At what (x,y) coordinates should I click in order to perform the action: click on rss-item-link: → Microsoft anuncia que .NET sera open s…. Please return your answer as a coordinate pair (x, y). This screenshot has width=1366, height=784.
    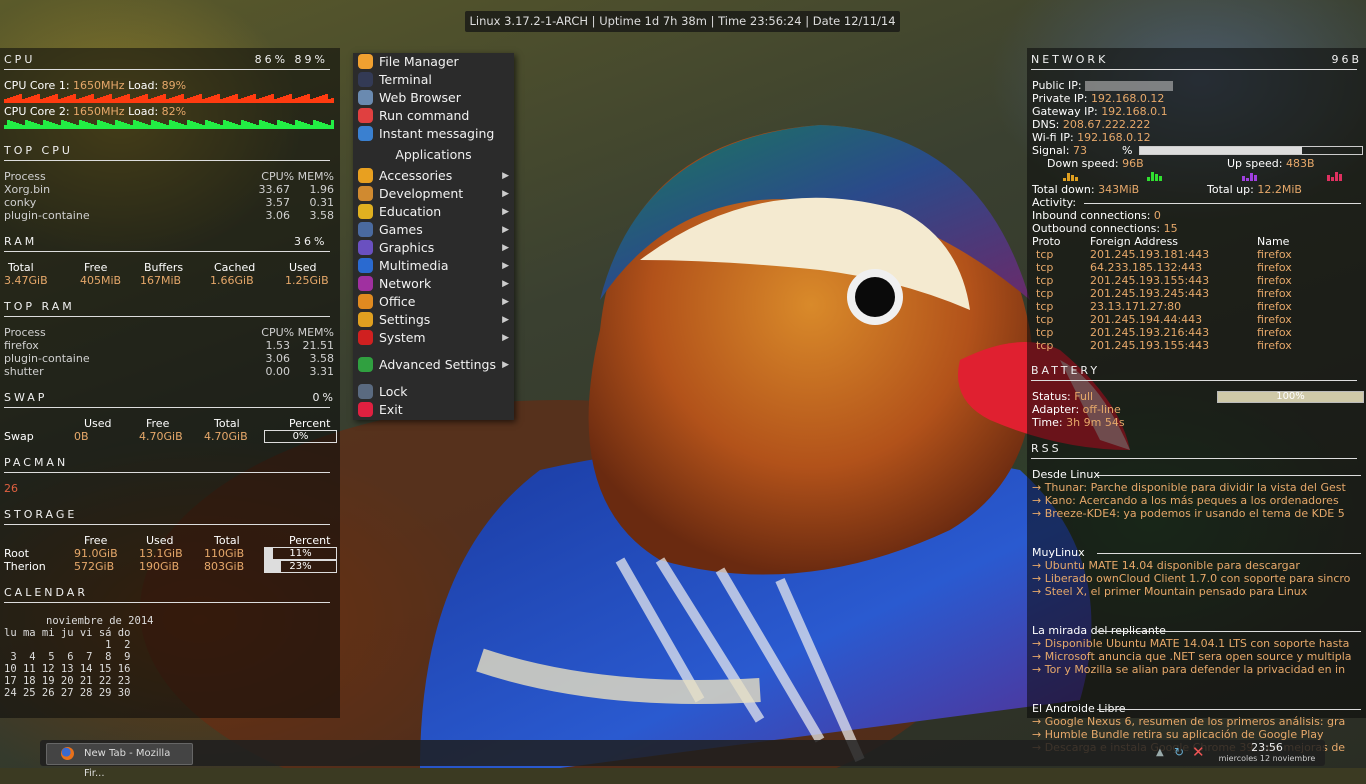
    Looking at the image, I should click on (1196, 656).